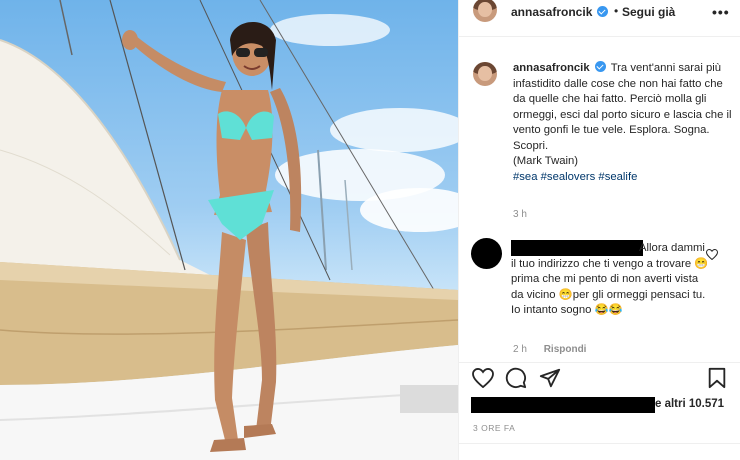 The height and width of the screenshot is (460, 740). I want to click on author-username: annasafroncik, so click(551, 12).